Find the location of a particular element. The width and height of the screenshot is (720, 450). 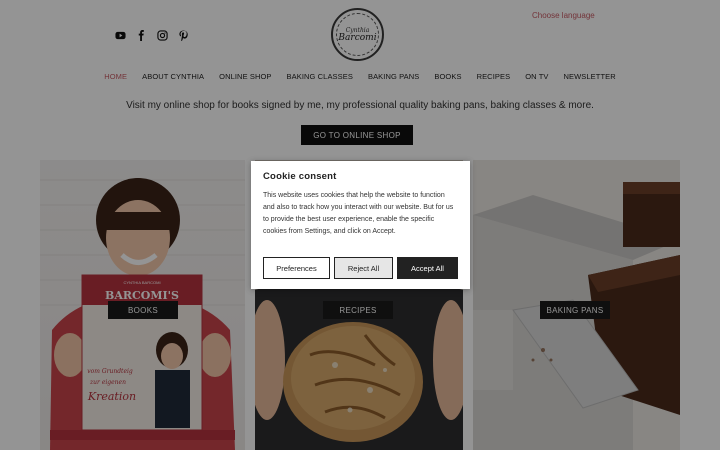

preferences-button: Preferences is located at coordinates (296, 268).